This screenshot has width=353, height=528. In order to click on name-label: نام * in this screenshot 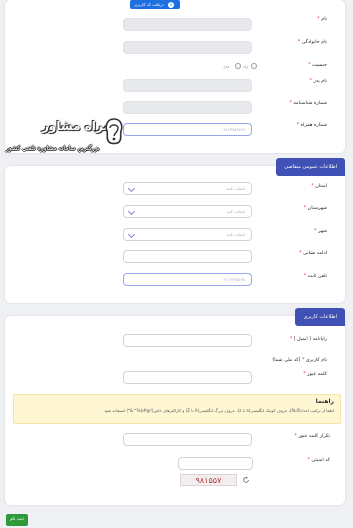, I will do `click(322, 19)`.